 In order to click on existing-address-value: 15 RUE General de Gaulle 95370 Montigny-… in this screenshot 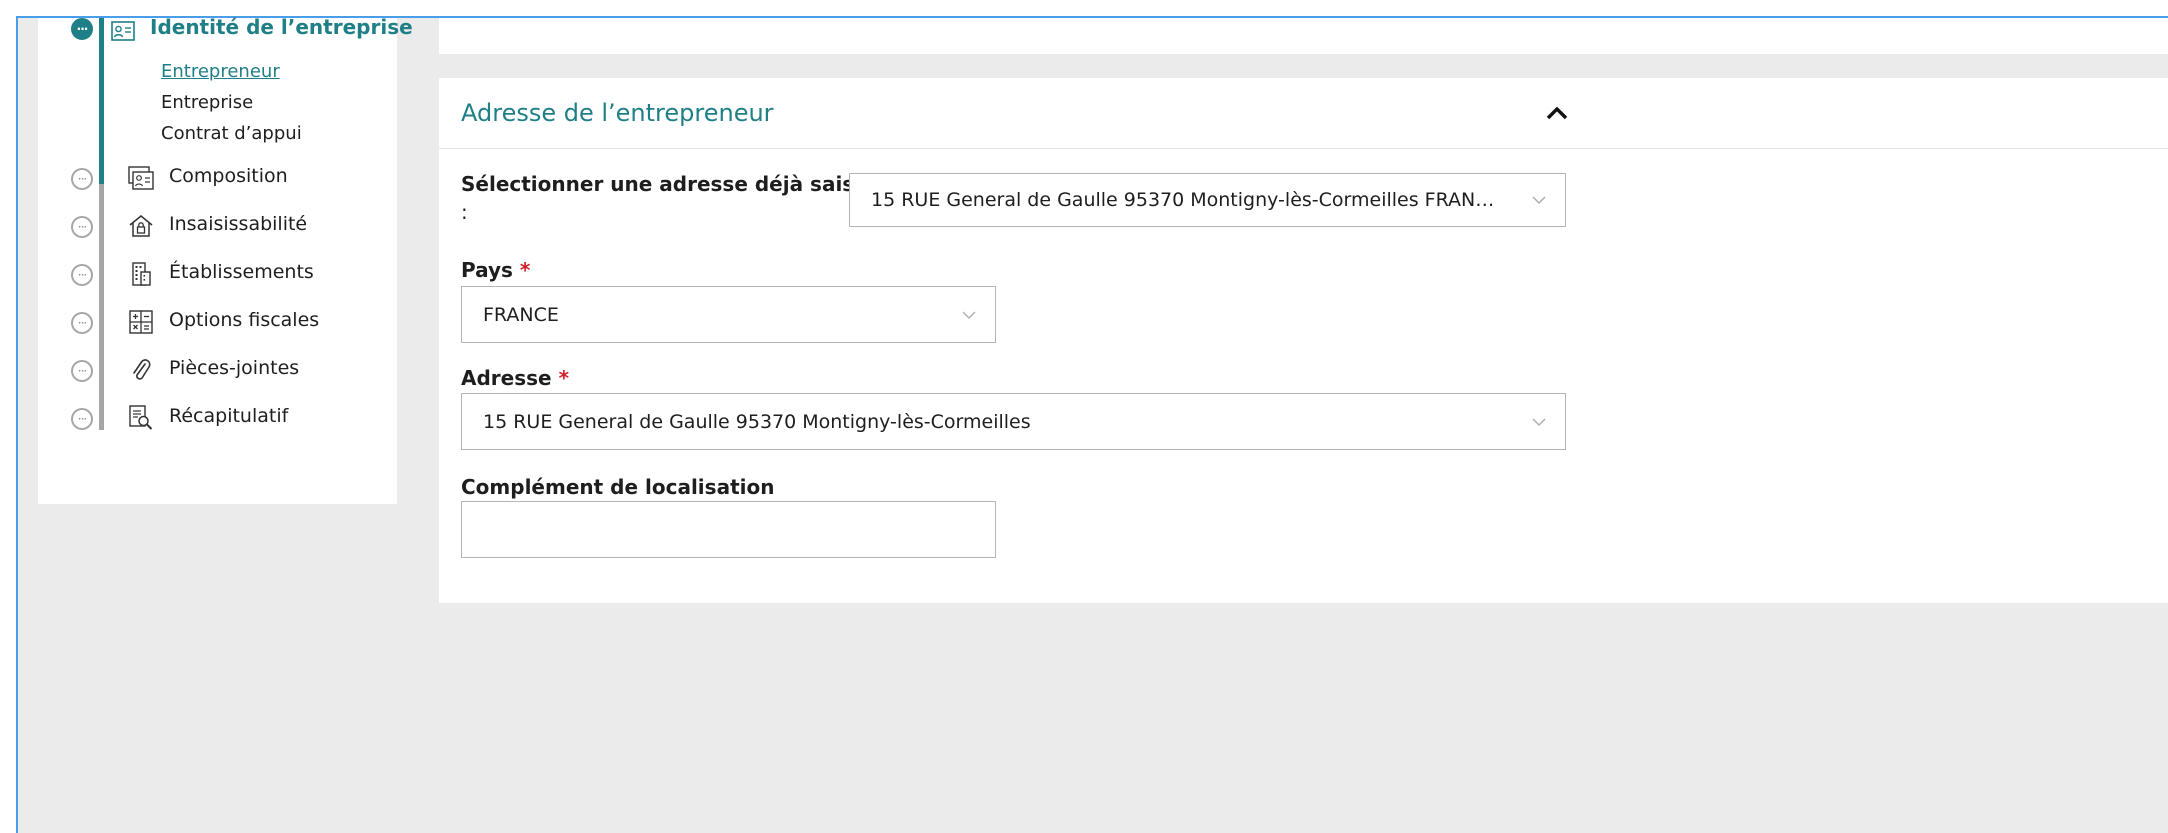, I will do `click(1183, 200)`.